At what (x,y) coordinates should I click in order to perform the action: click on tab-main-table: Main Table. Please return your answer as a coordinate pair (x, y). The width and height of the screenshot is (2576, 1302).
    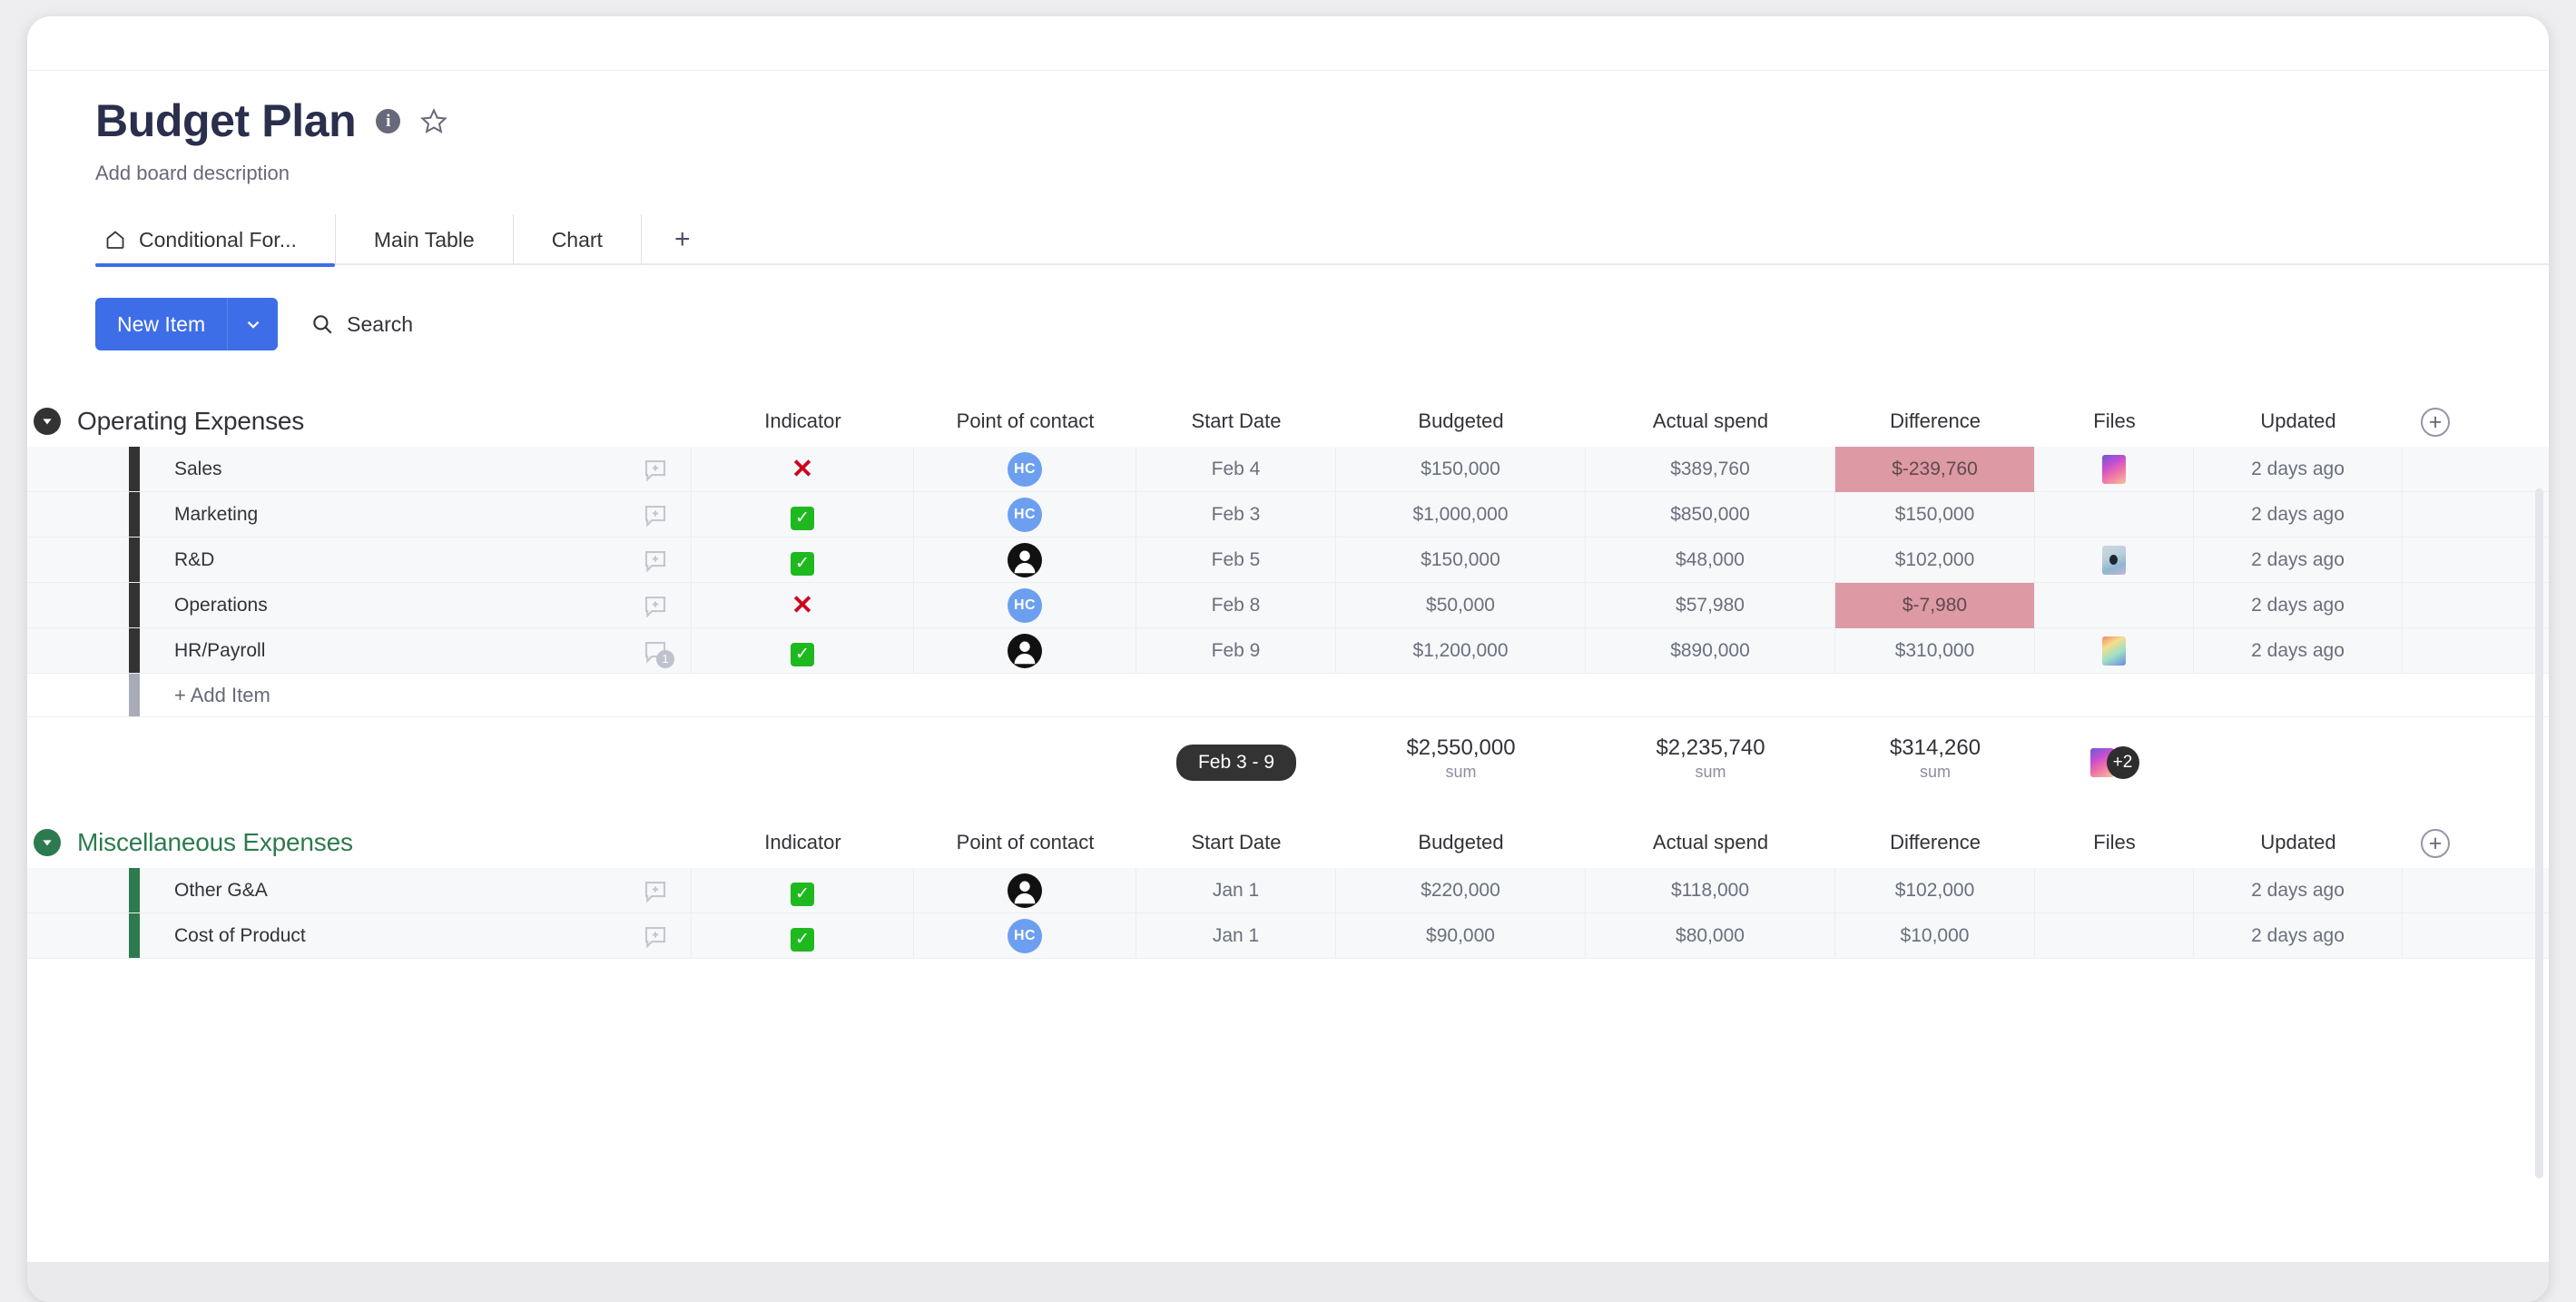
    Looking at the image, I should click on (425, 239).